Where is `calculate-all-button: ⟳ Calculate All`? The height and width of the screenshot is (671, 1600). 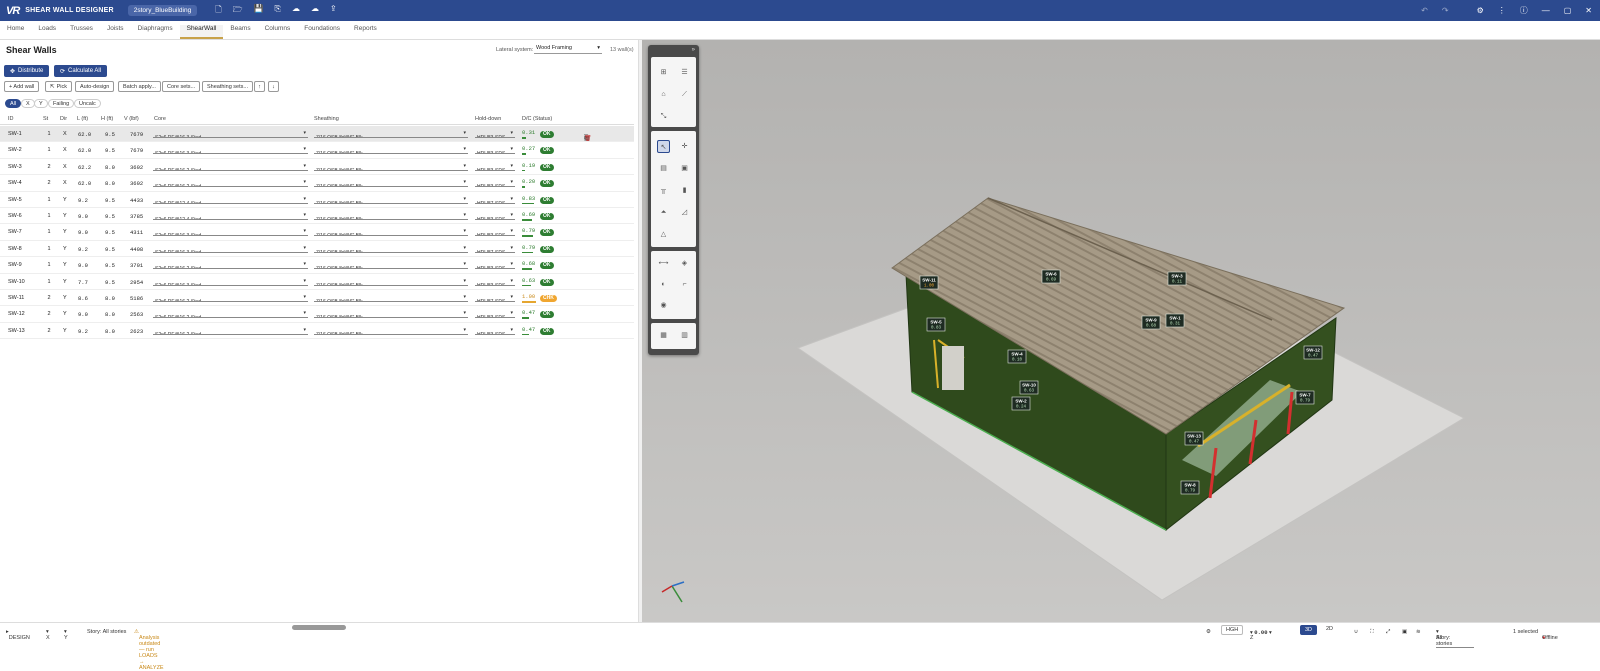 calculate-all-button: ⟳ Calculate All is located at coordinates (81, 71).